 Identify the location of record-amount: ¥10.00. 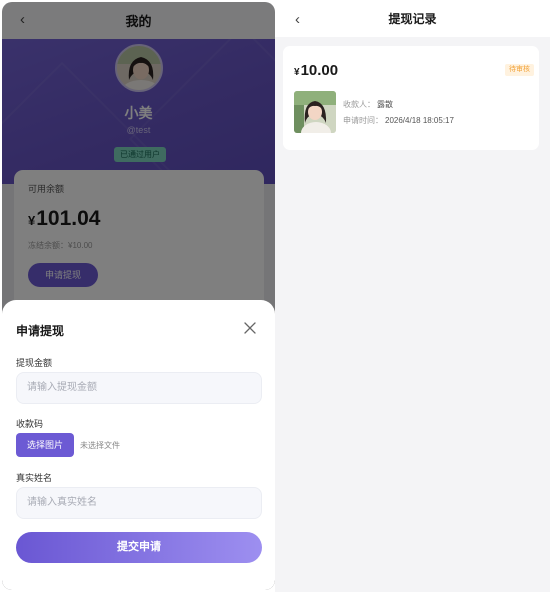
(316, 70).